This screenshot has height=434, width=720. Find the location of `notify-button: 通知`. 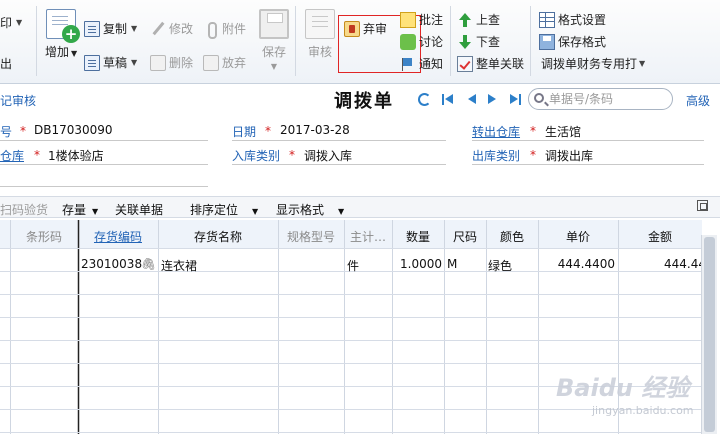

notify-button: 通知 is located at coordinates (421, 63).